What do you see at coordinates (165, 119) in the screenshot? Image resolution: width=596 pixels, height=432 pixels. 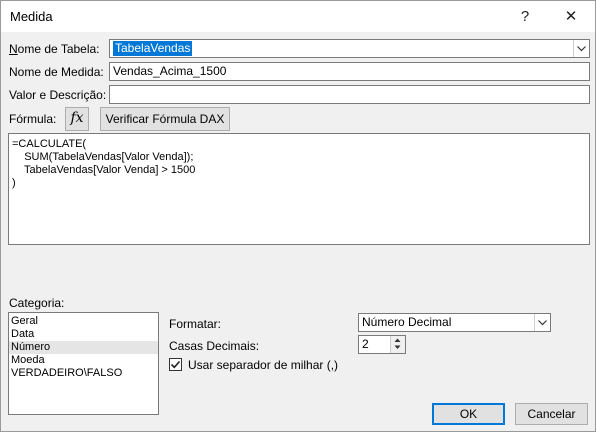 I see `check-dax-button: Verificar Fórmula DAX` at bounding box center [165, 119].